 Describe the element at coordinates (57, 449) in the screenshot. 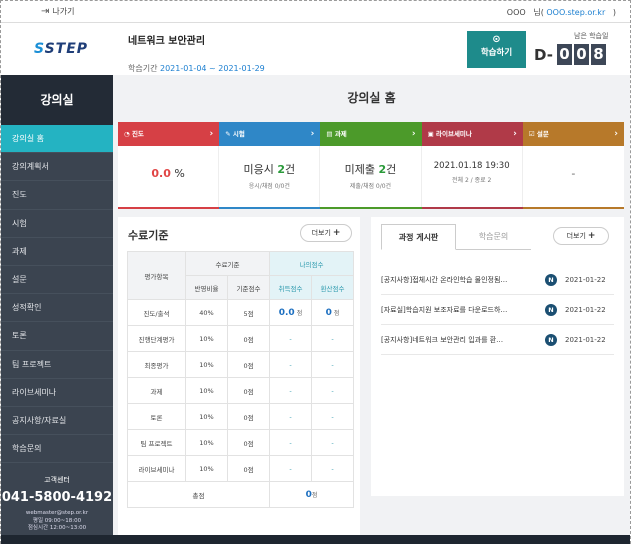

I see `sidebar-item-inquiry: 학습문의` at that location.